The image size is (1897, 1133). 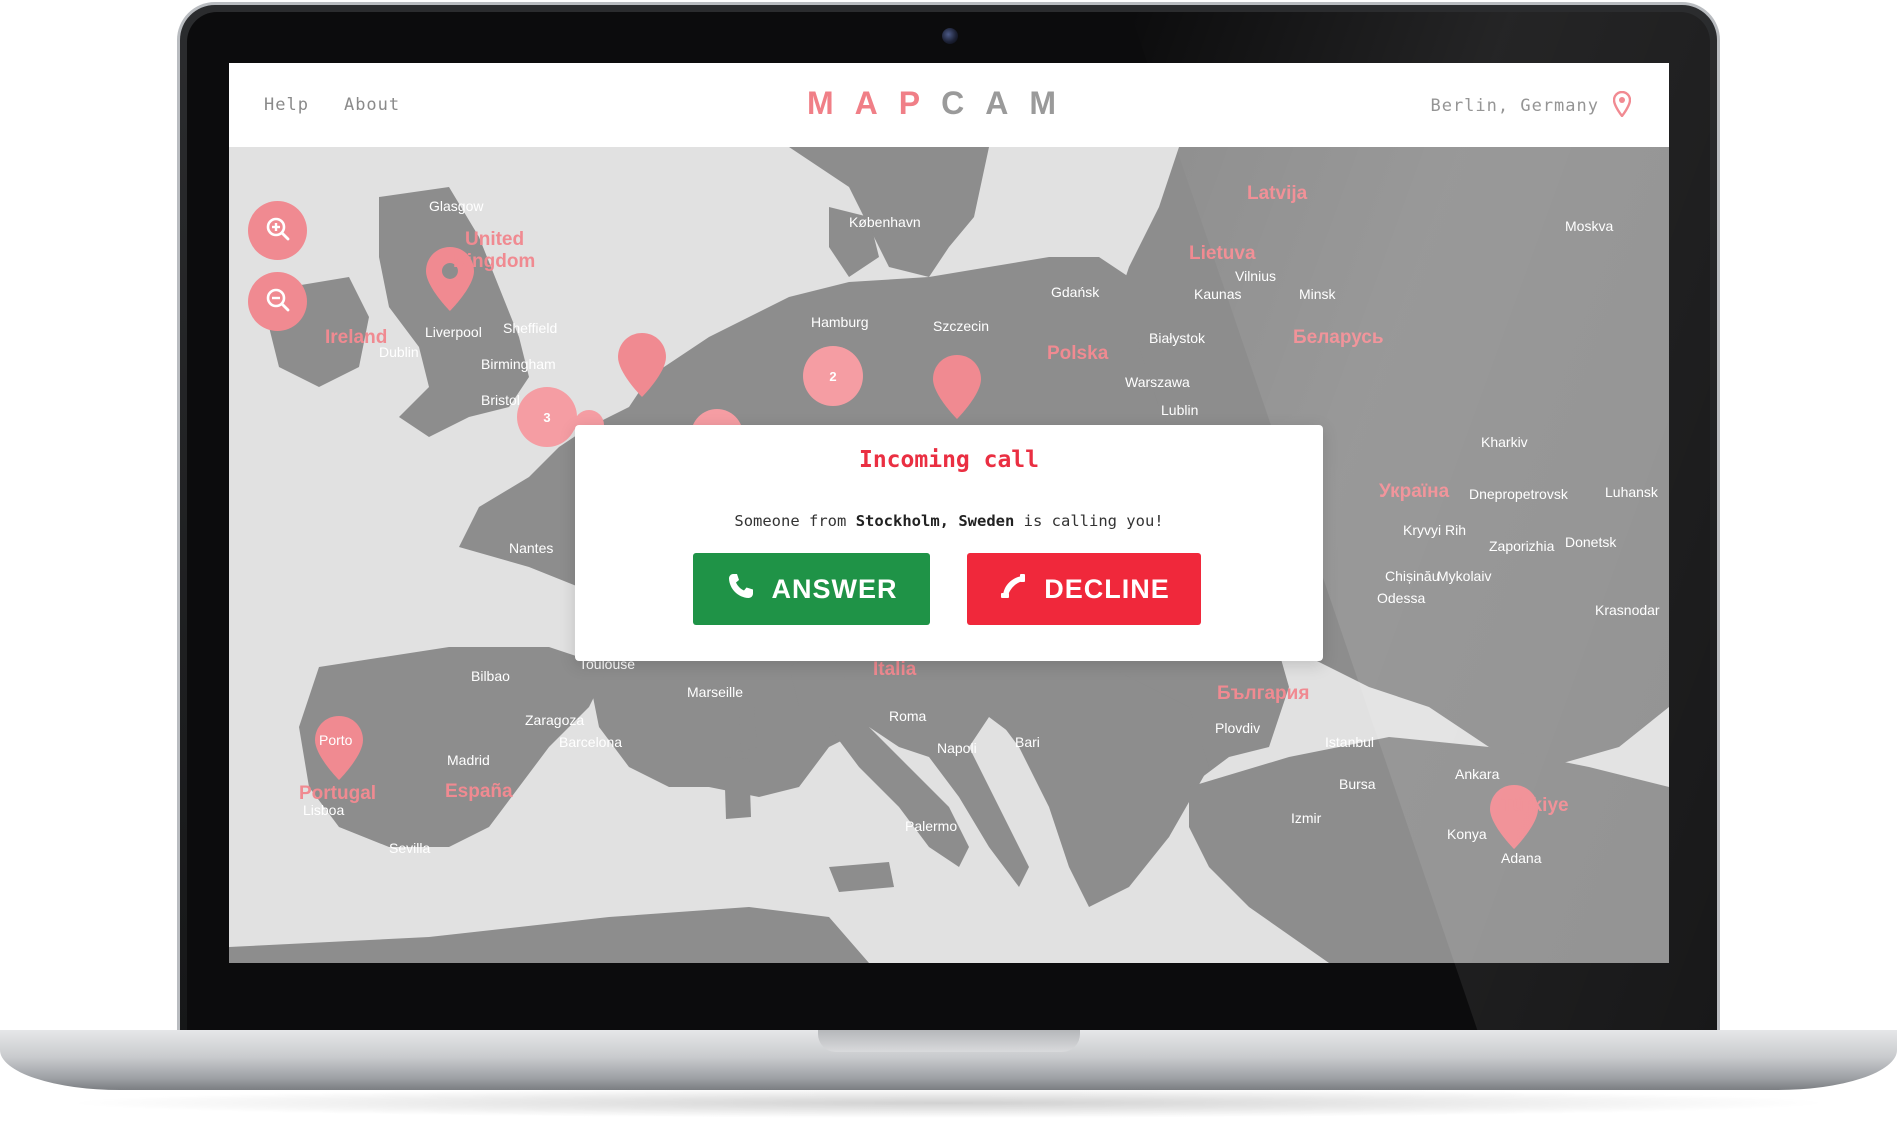 I want to click on map-label-ankara: Ankara, so click(x=1477, y=774).